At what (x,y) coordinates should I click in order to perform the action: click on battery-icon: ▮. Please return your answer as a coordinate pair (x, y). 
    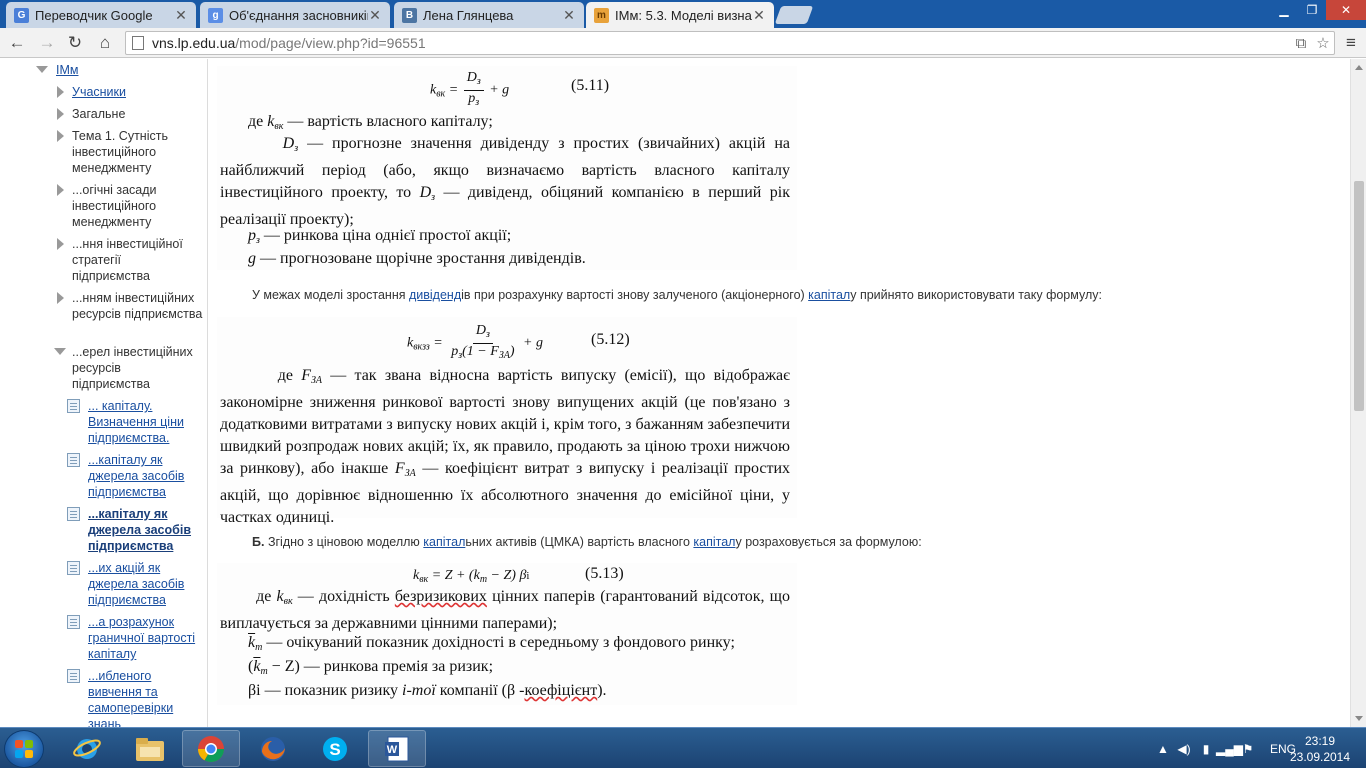
    Looking at the image, I should click on (1206, 749).